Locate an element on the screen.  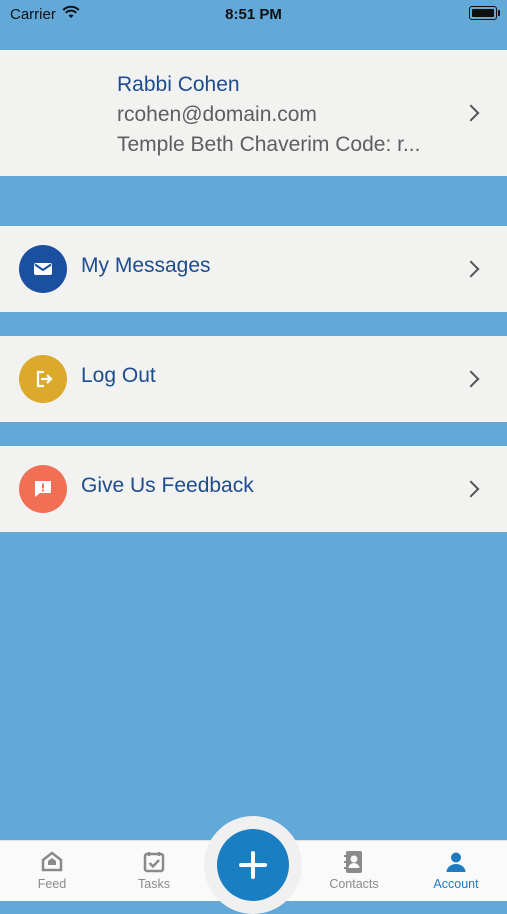
battery-icon is located at coordinates (484, 13).